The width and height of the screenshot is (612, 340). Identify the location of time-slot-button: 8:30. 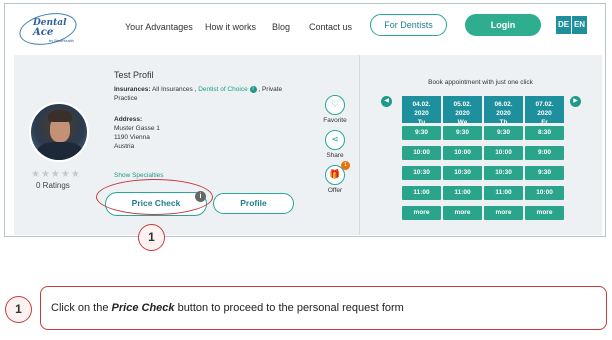
(544, 133).